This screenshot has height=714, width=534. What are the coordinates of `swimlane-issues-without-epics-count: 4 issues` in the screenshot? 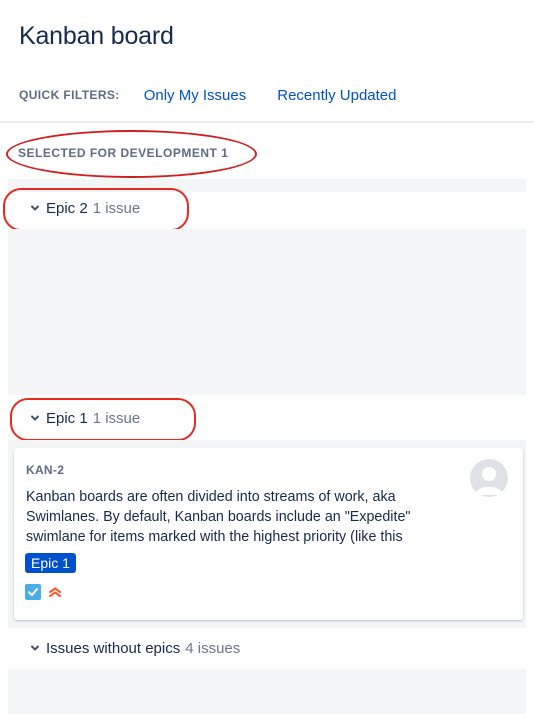 It's located at (213, 648).